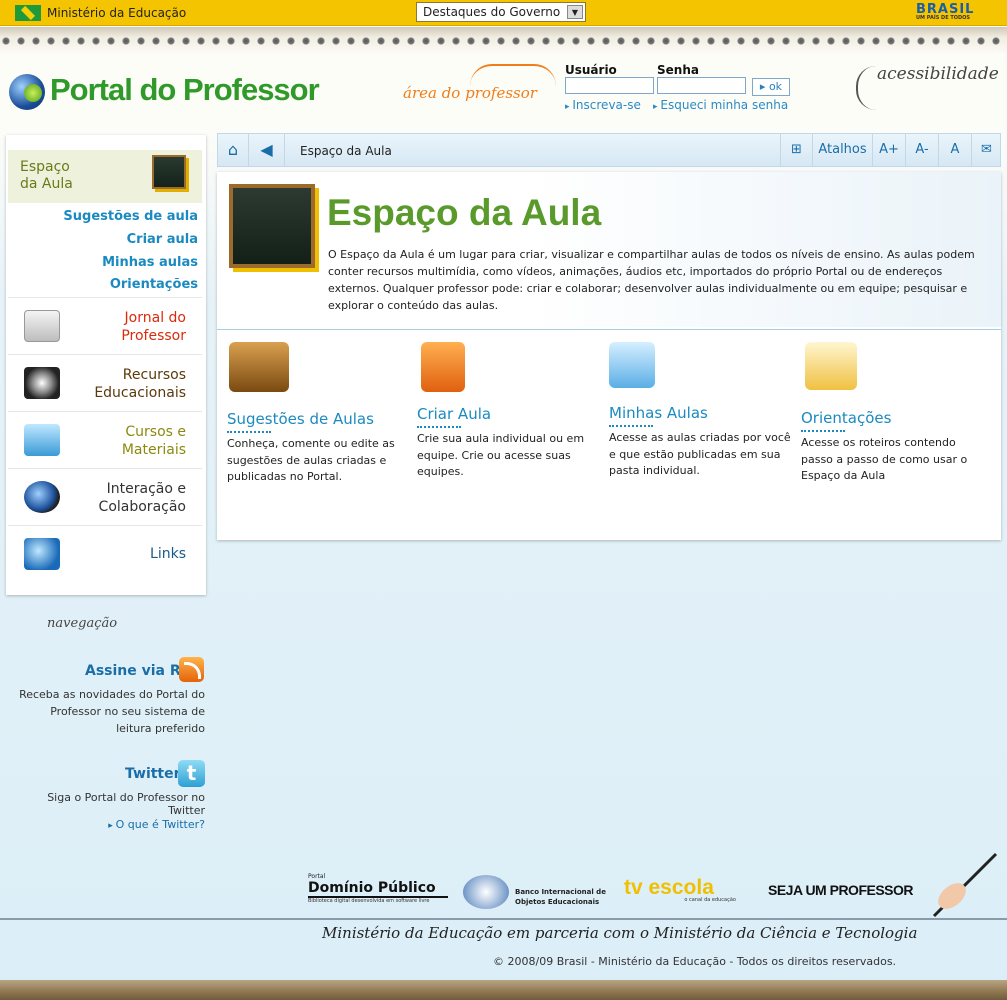  I want to click on subitem-minhas-aulas: Minhas aulas, so click(150, 262).